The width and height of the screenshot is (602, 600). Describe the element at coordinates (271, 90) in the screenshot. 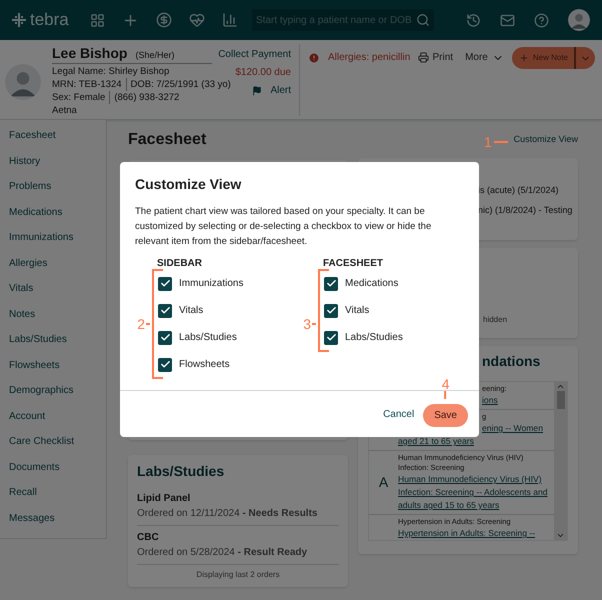

I see `alert-button: Alert` at that location.